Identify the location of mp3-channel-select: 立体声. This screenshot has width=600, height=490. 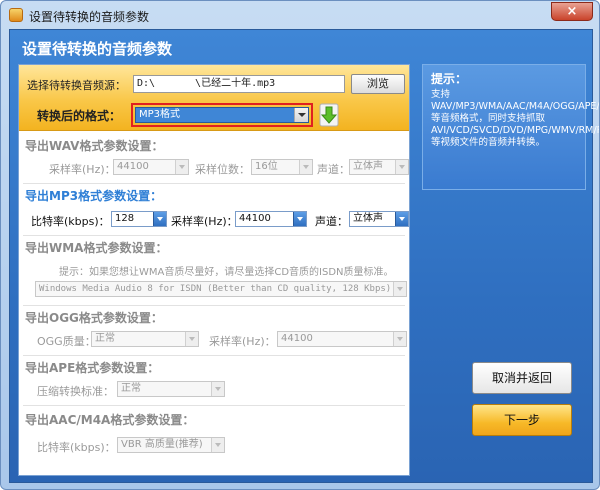
(379, 219).